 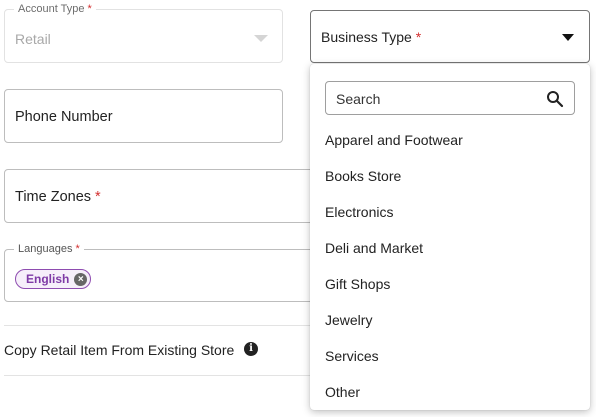 I want to click on account-type-select: Account Type * Retail, so click(x=143, y=33).